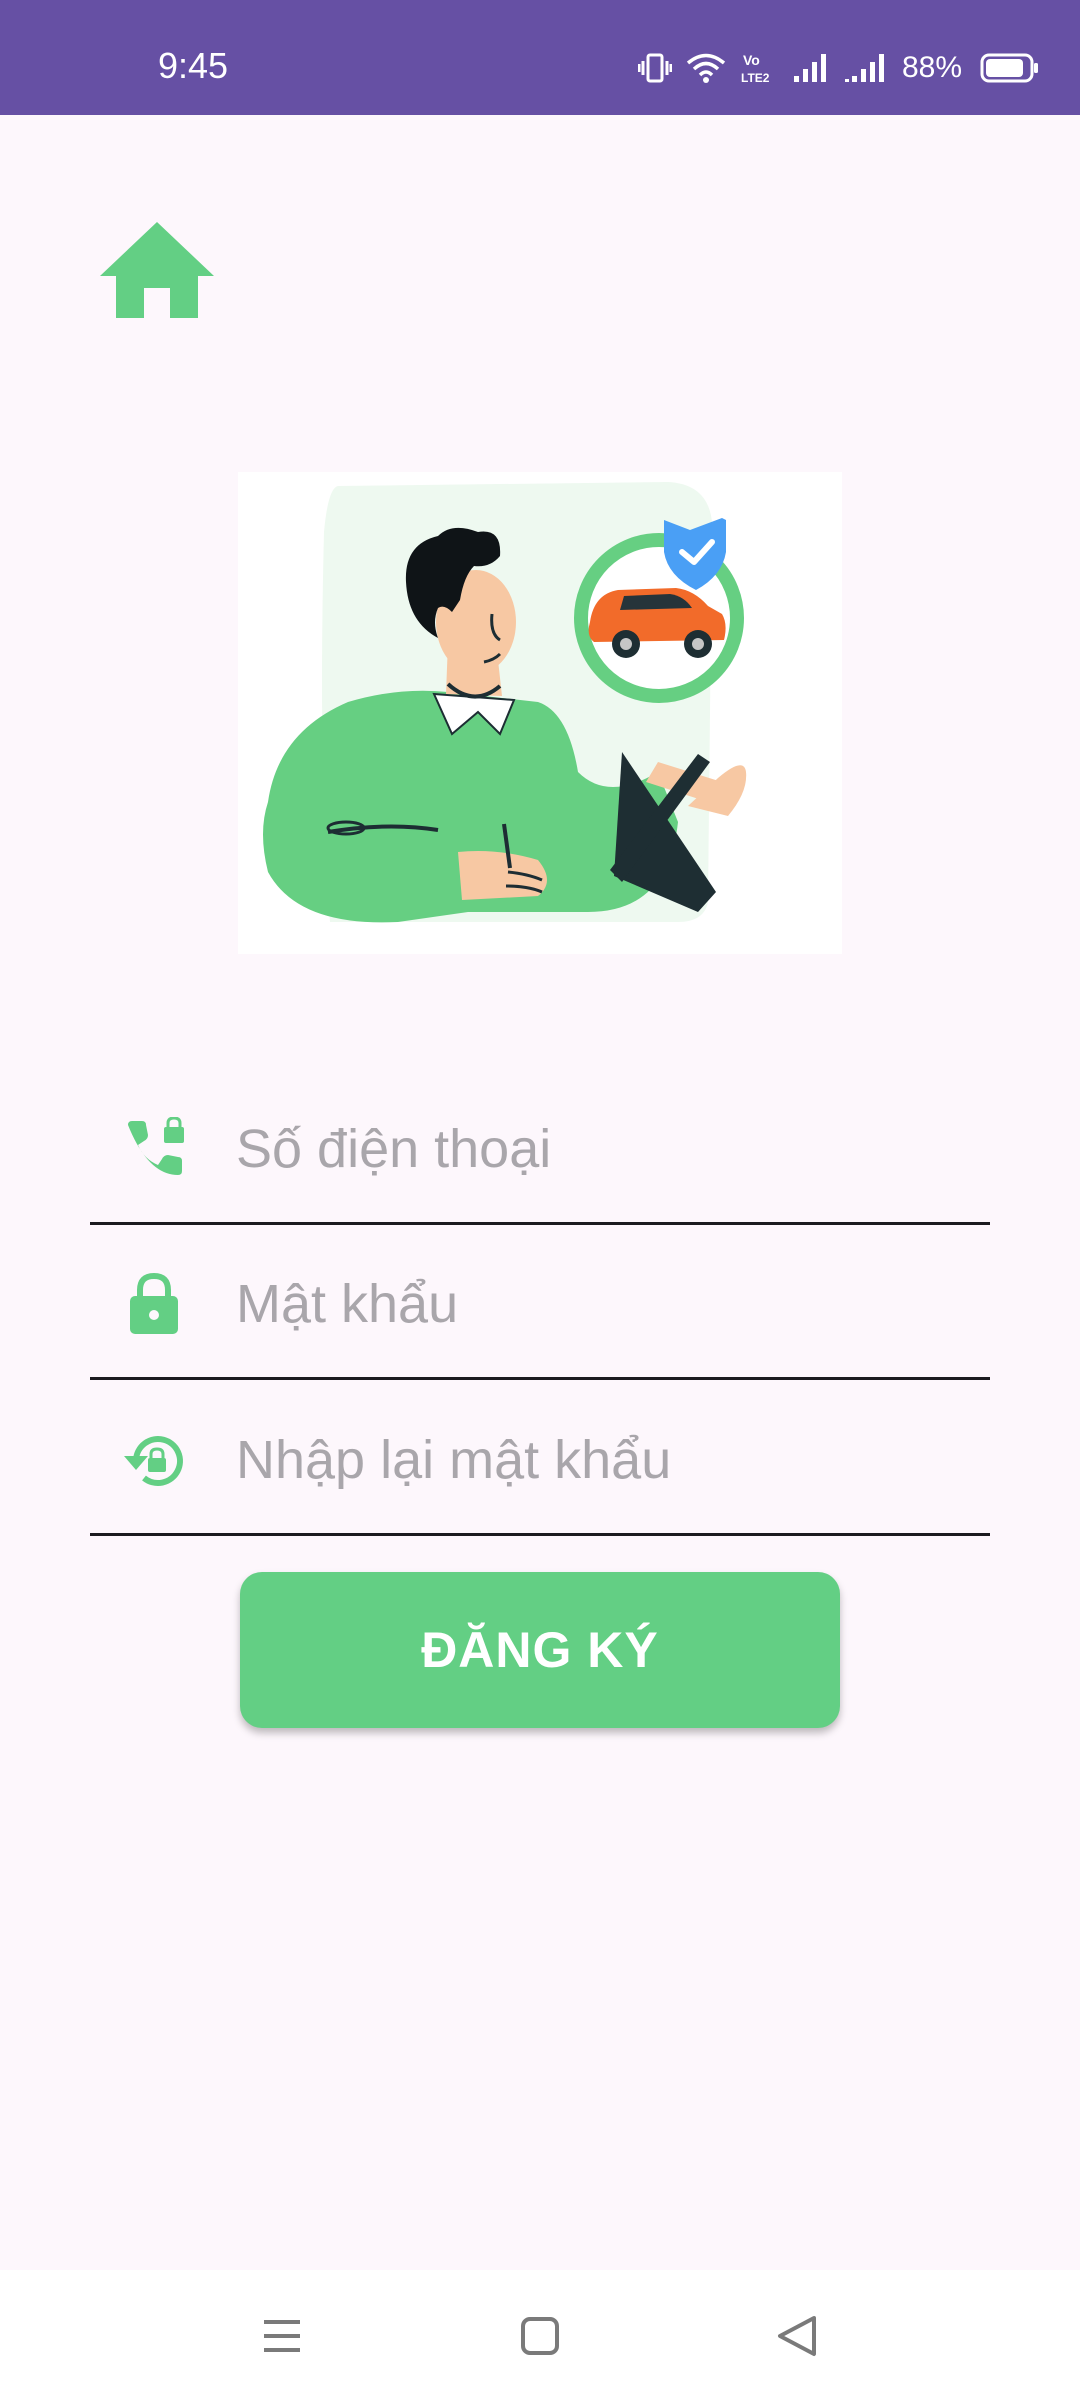 The image size is (1080, 2400). I want to click on status-time: 9:45, so click(193, 65).